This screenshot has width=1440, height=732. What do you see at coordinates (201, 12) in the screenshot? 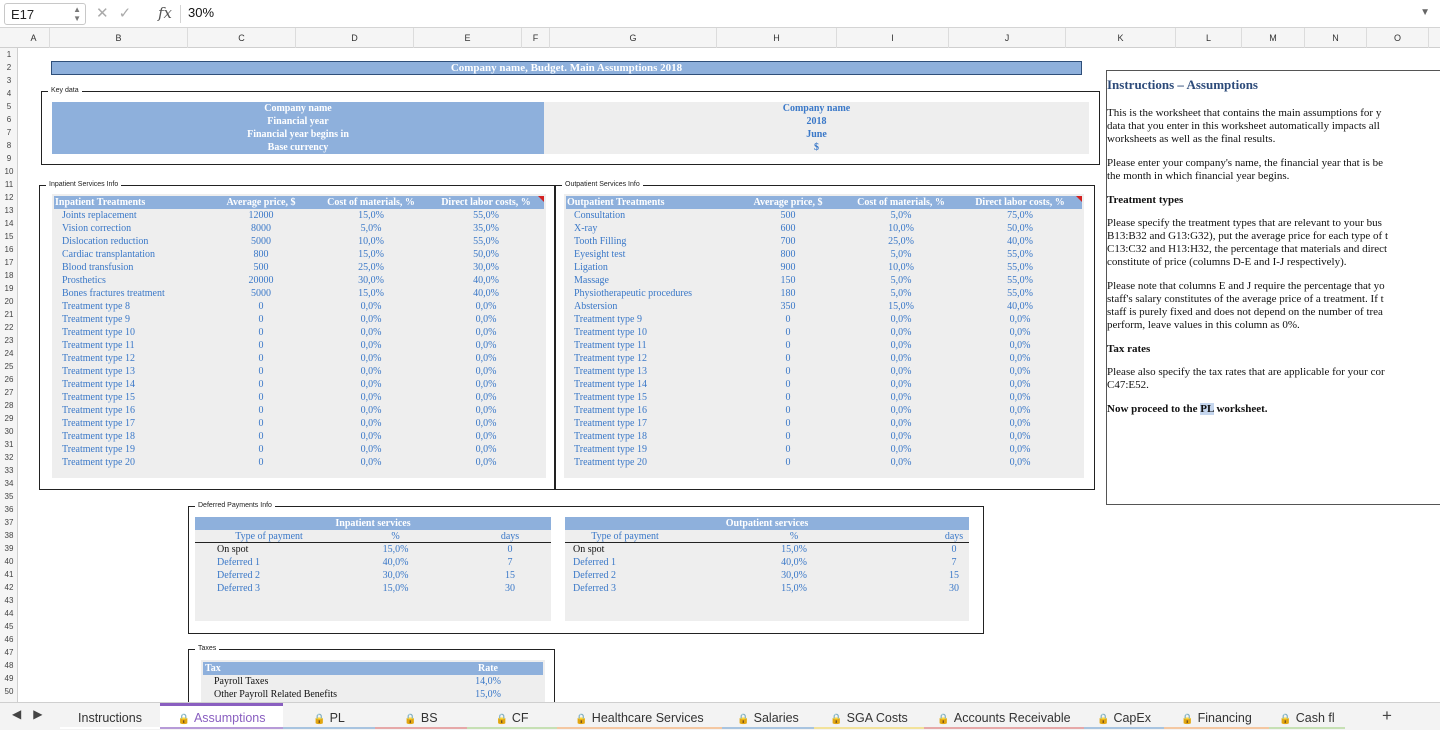
I see `formula-input: 30%` at bounding box center [201, 12].